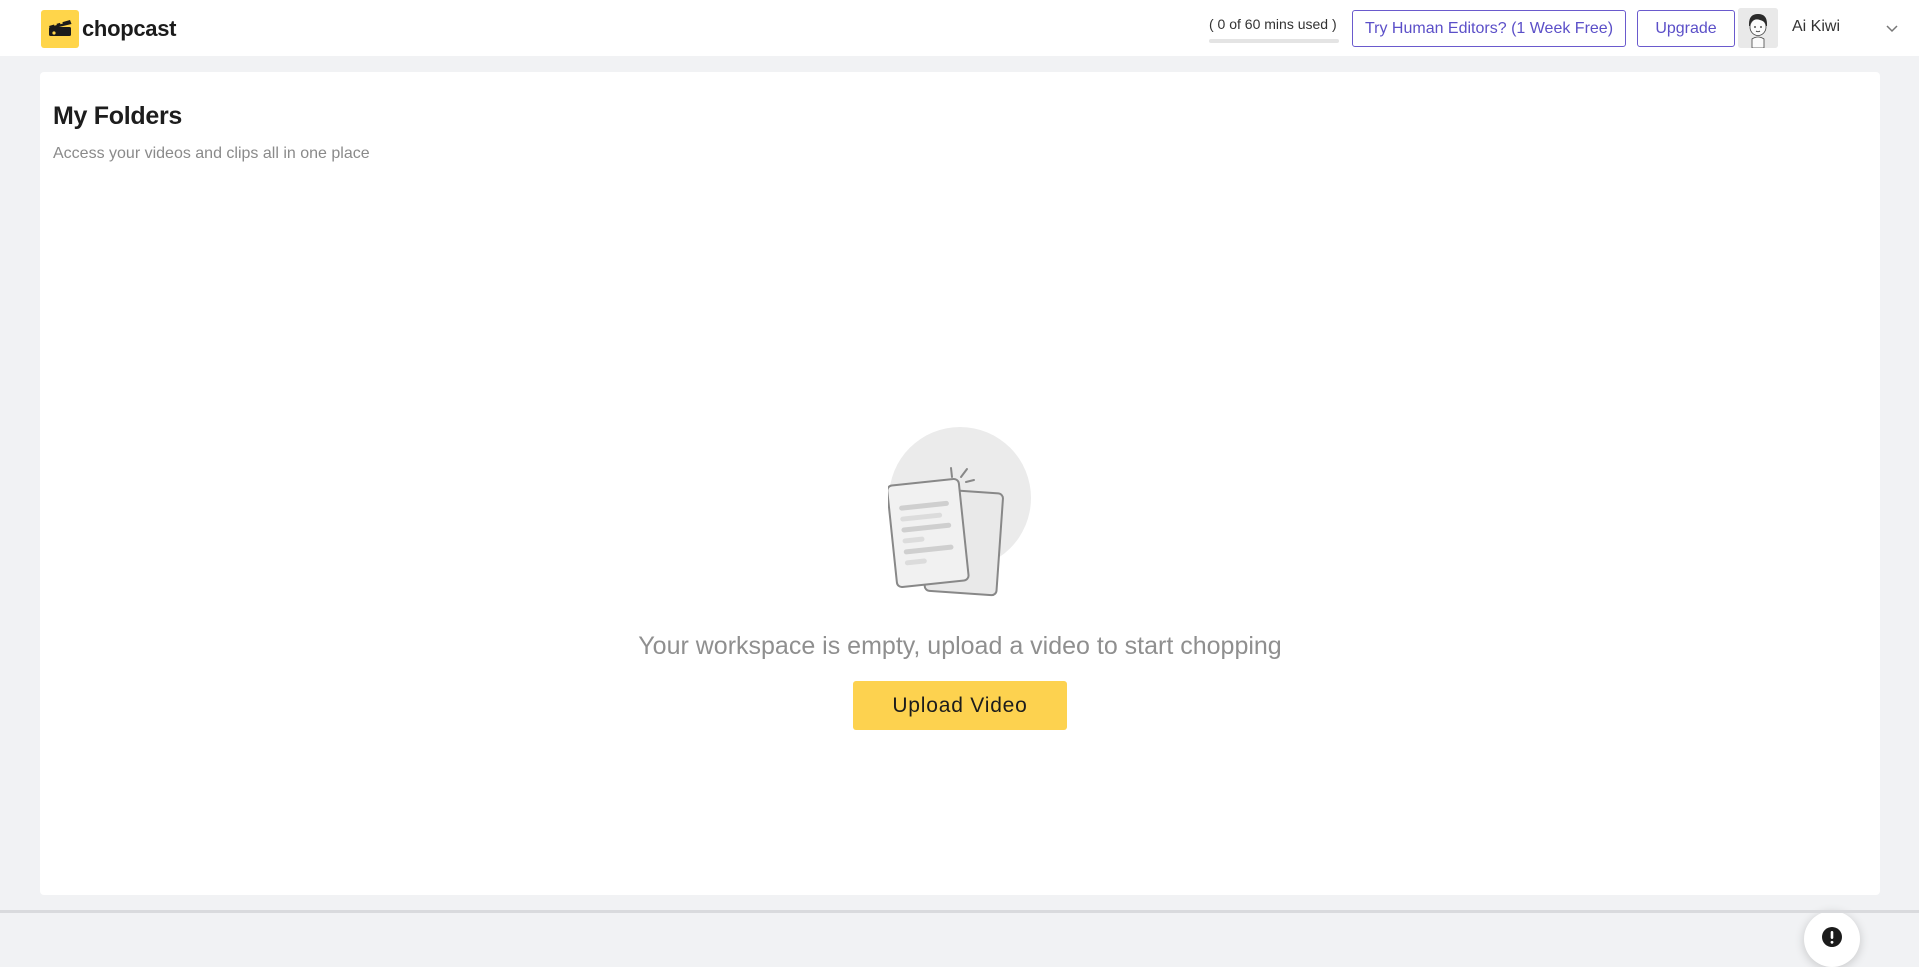 The image size is (1919, 967). Describe the element at coordinates (1816, 27) in the screenshot. I see `user-name: Ai Kiwi` at that location.